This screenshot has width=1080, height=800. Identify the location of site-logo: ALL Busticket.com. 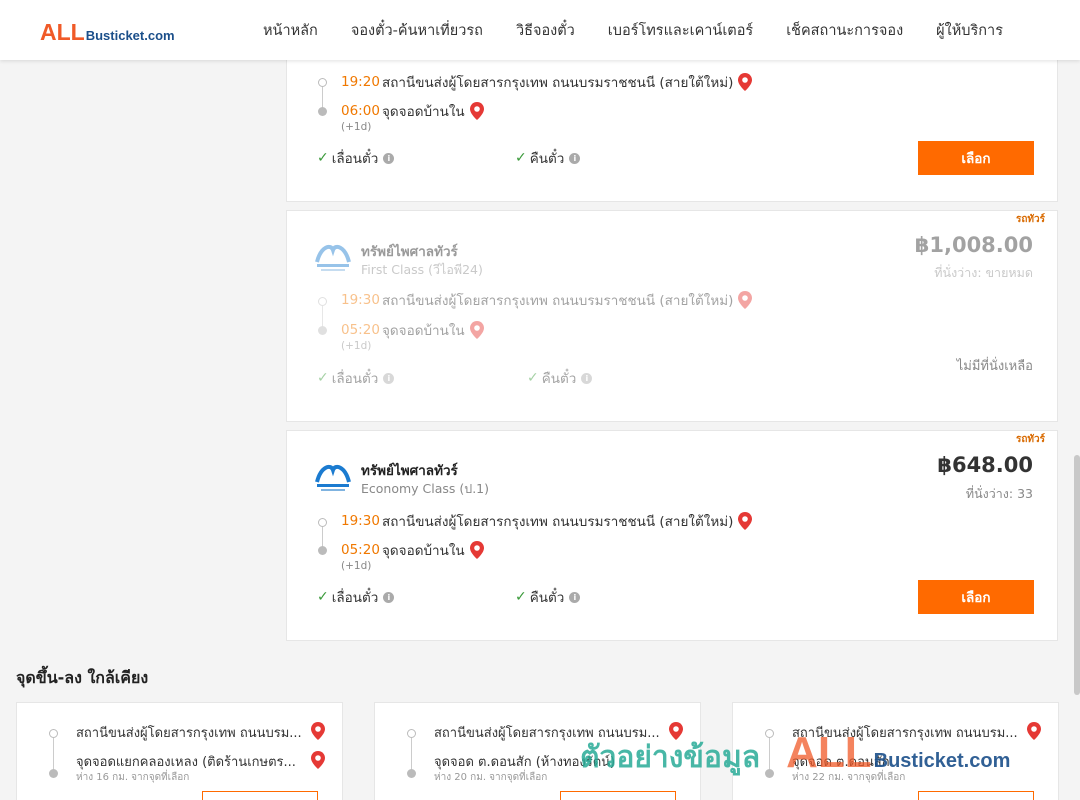
(107, 32).